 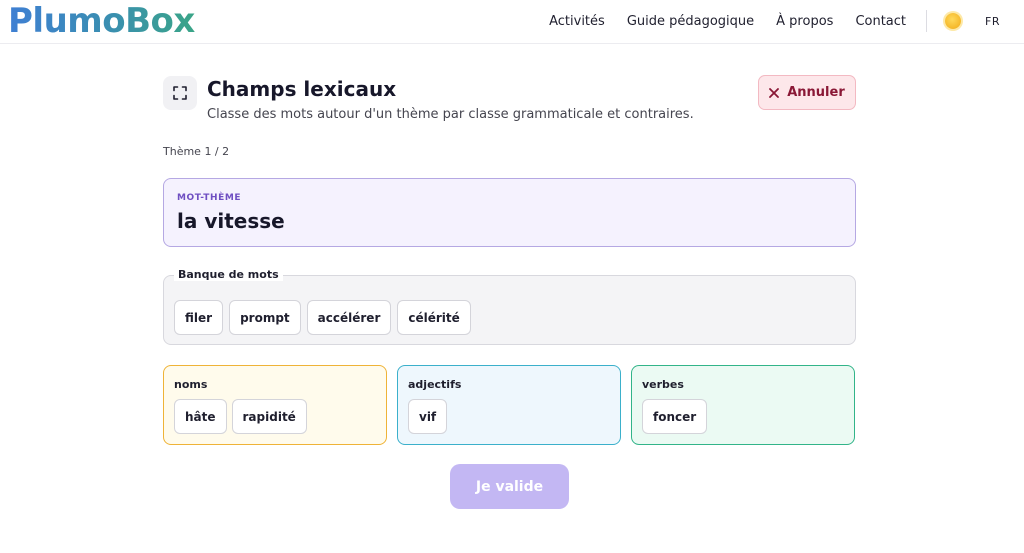 I want to click on category-adjectifs: adjectifs vif, so click(x=509, y=405).